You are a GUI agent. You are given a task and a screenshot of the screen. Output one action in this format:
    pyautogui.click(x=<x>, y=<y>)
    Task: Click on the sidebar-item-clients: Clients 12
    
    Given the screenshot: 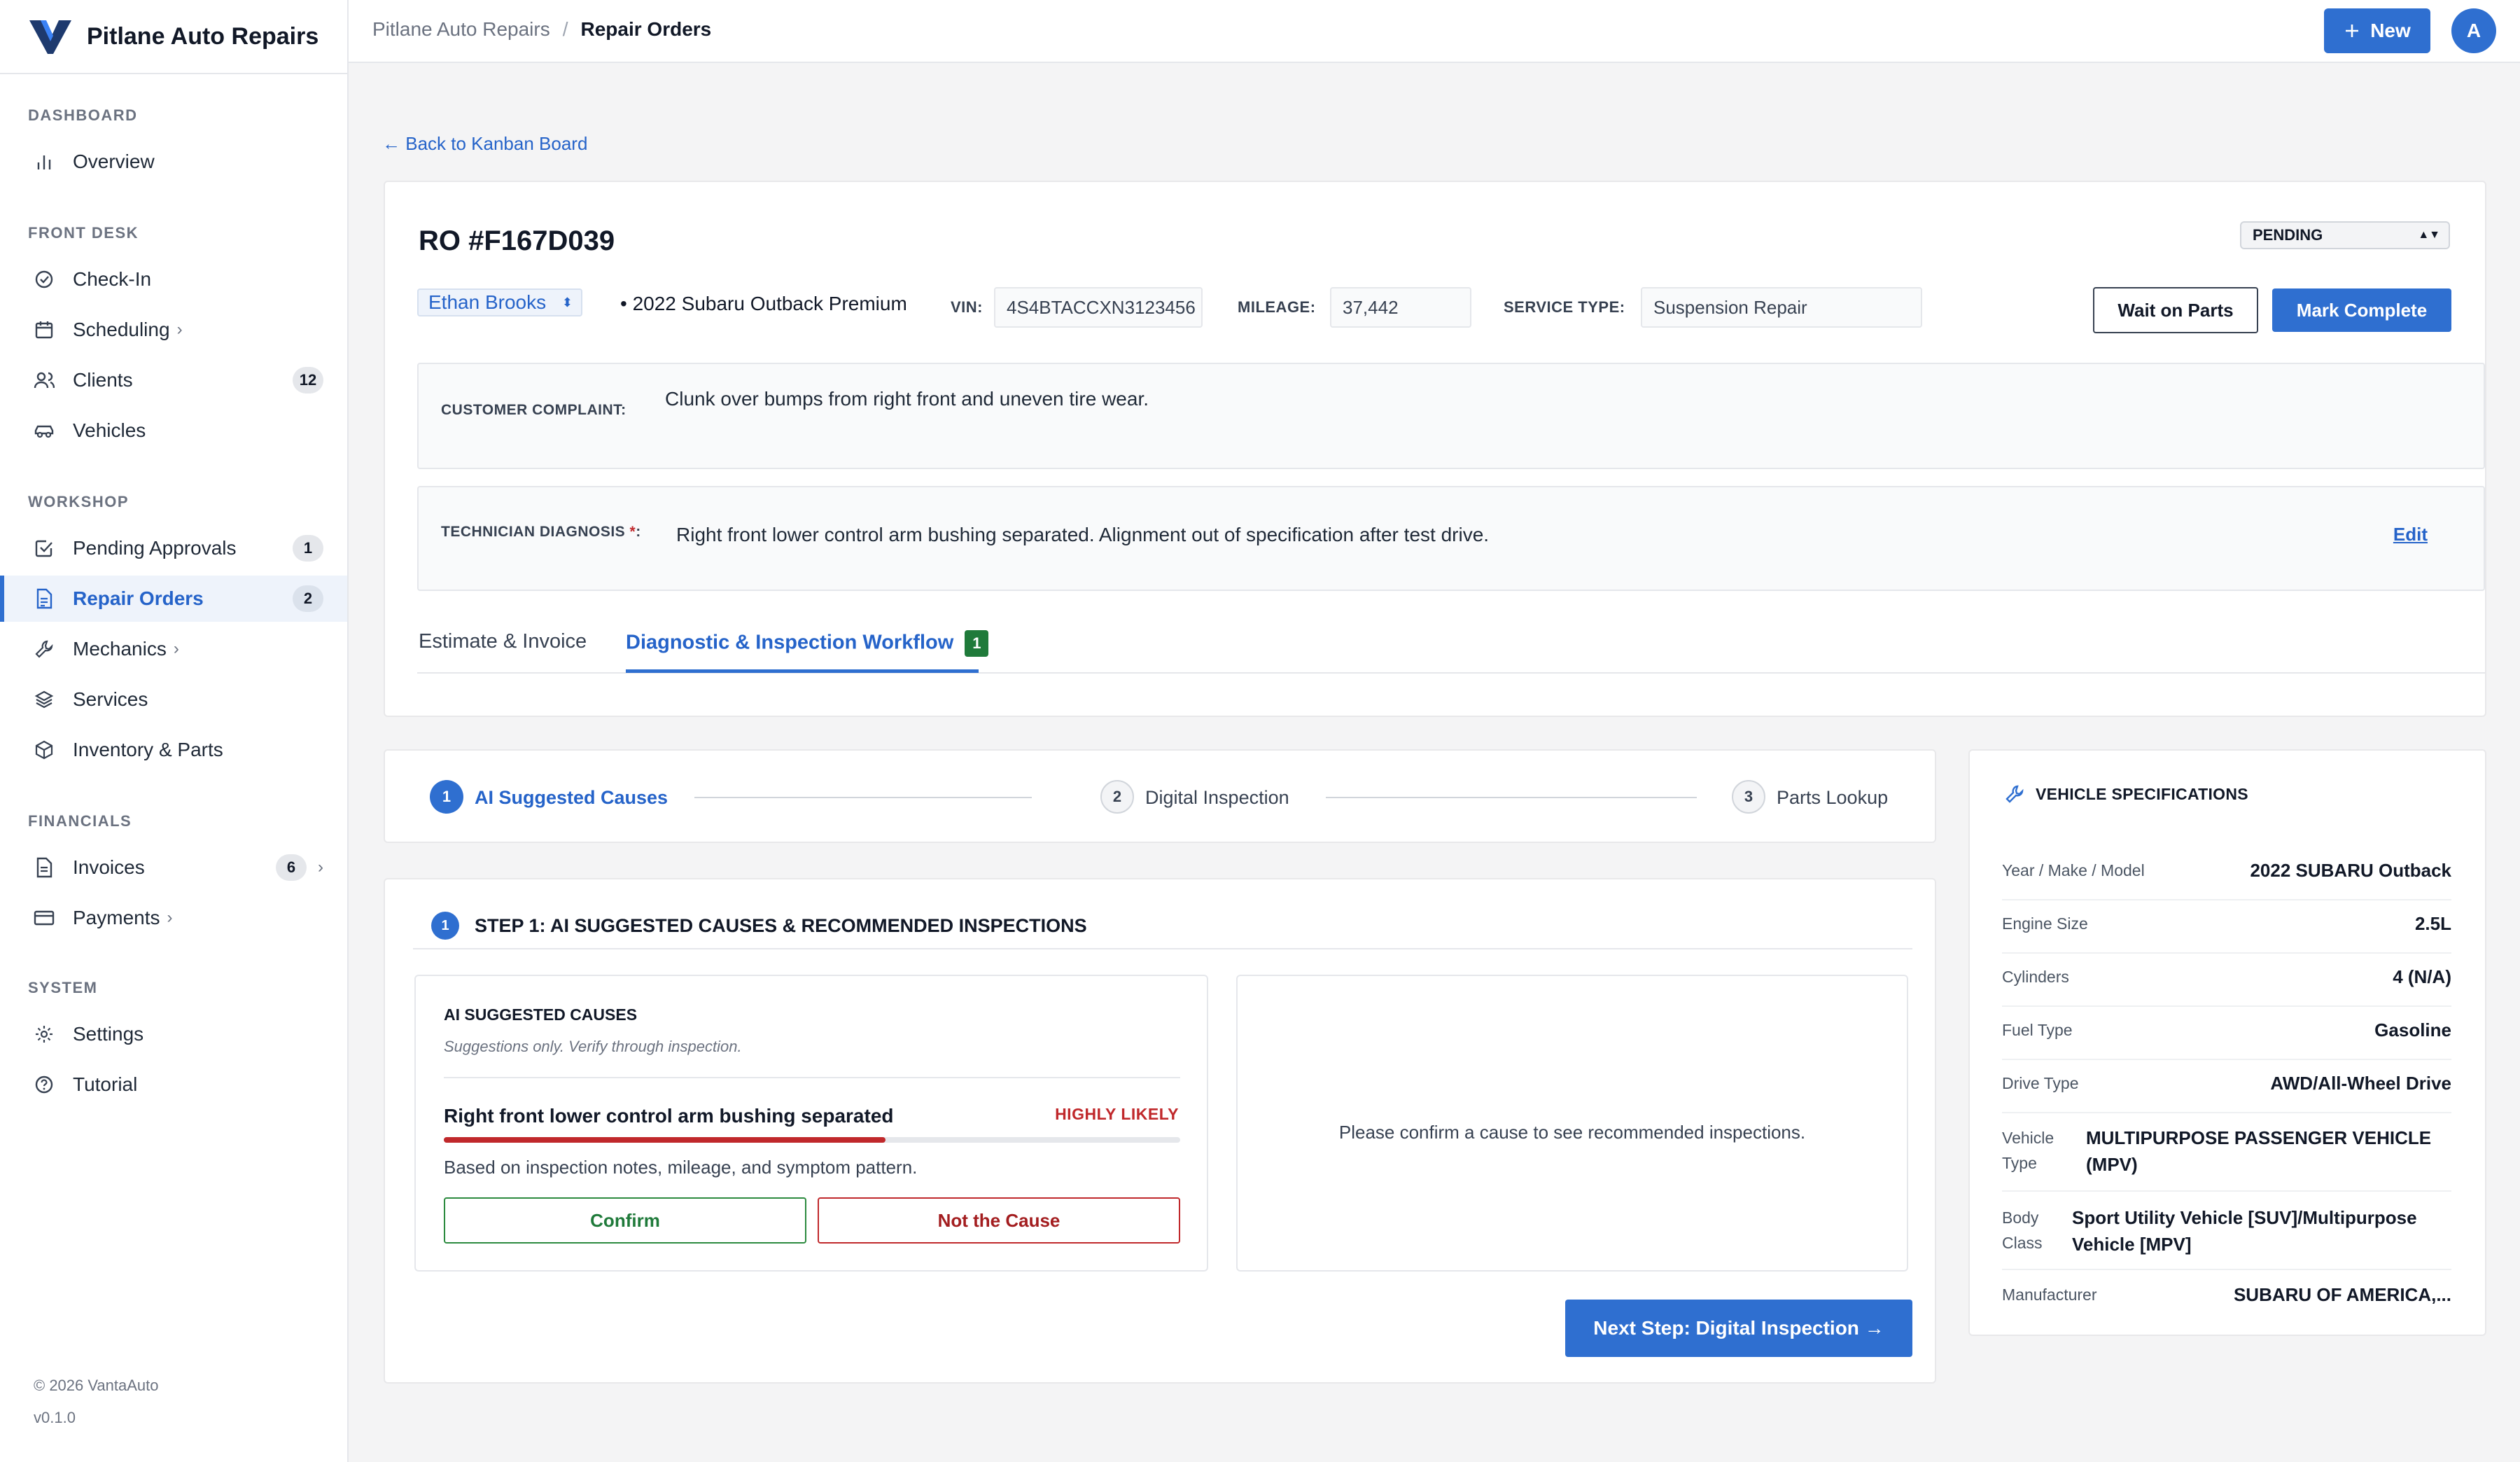 What is the action you would take?
    pyautogui.click(x=173, y=380)
    